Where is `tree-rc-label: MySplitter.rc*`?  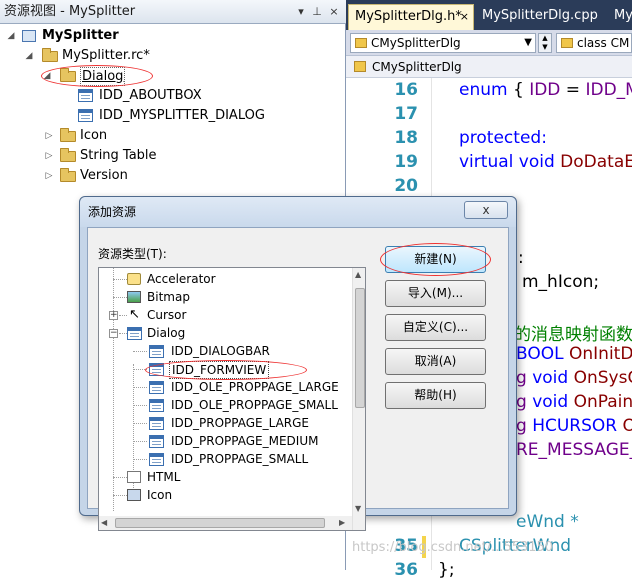
tree-rc-label: MySplitter.rc* is located at coordinates (106, 55).